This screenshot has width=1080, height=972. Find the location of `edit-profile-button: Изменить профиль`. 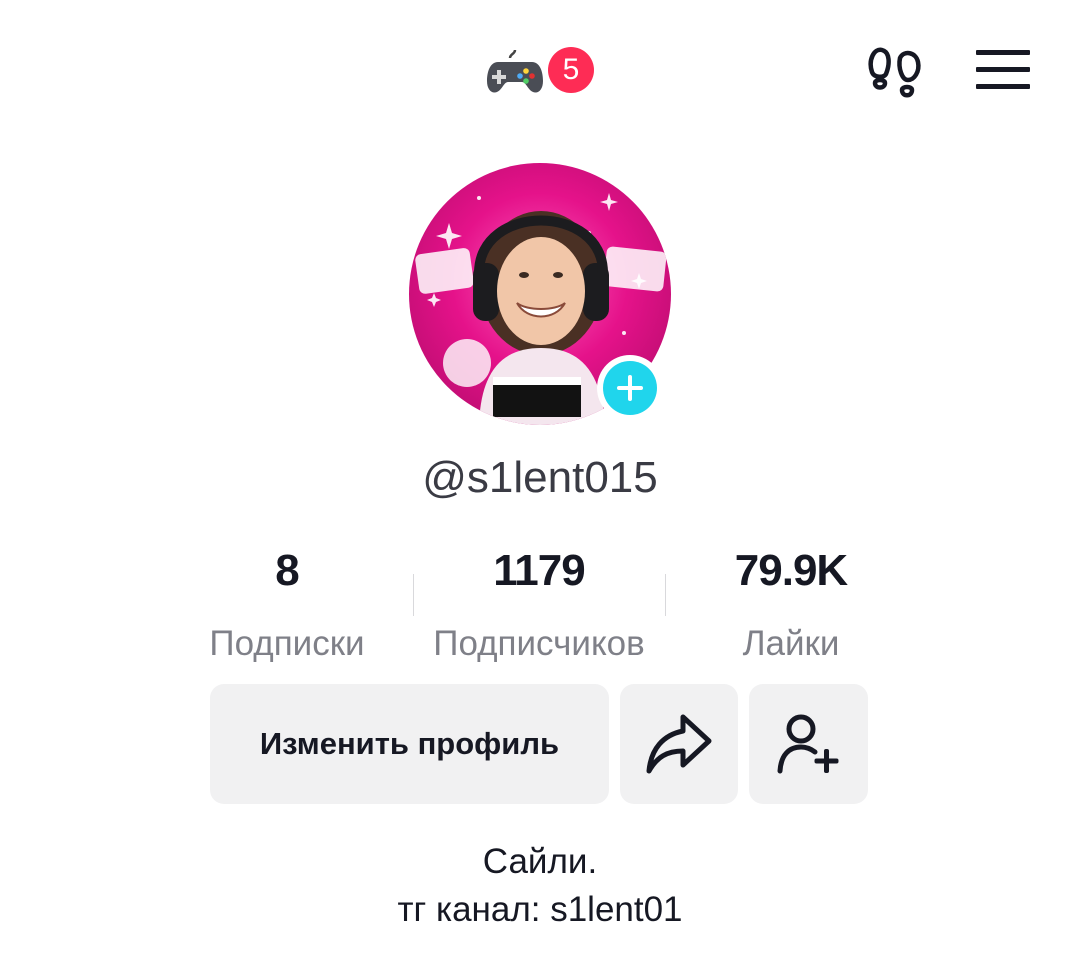

edit-profile-button: Изменить профиль is located at coordinates (409, 744).